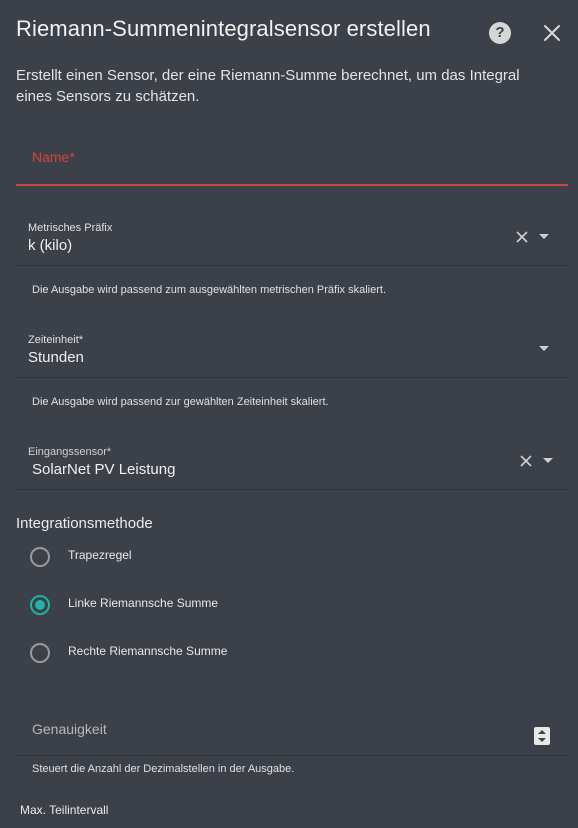 This screenshot has width=578, height=828. I want to click on input-sensor-select: Eingangssensor* SolarNet PV Leistung, so click(292, 461).